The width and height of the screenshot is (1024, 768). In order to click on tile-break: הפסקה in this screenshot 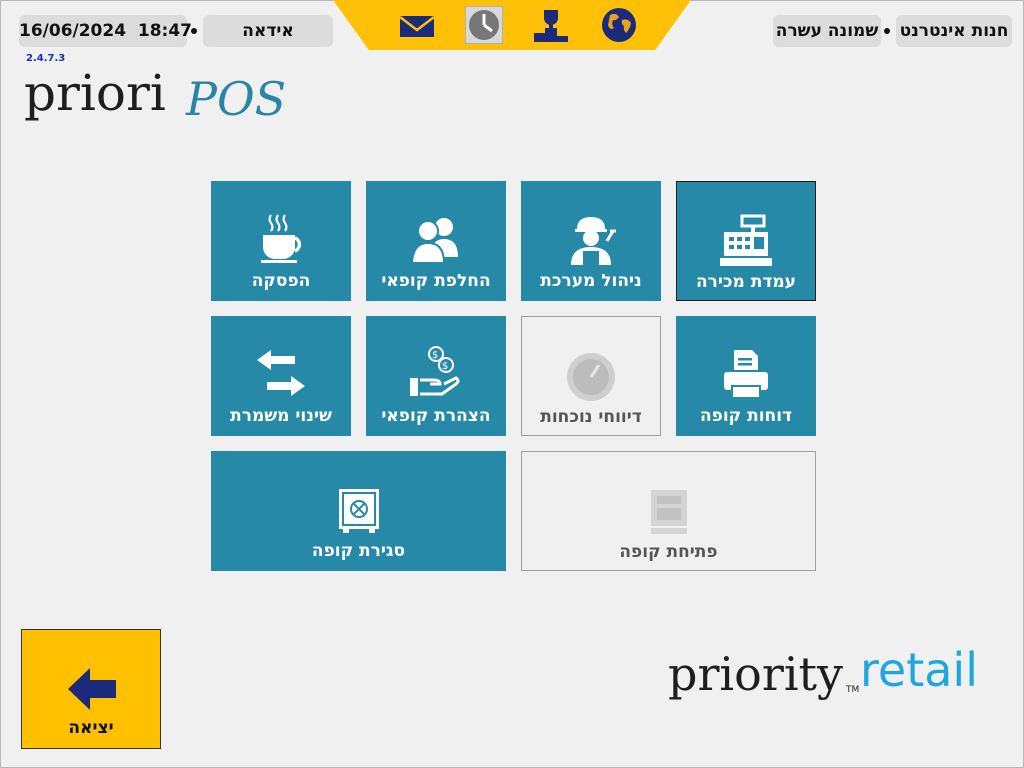, I will do `click(281, 241)`.